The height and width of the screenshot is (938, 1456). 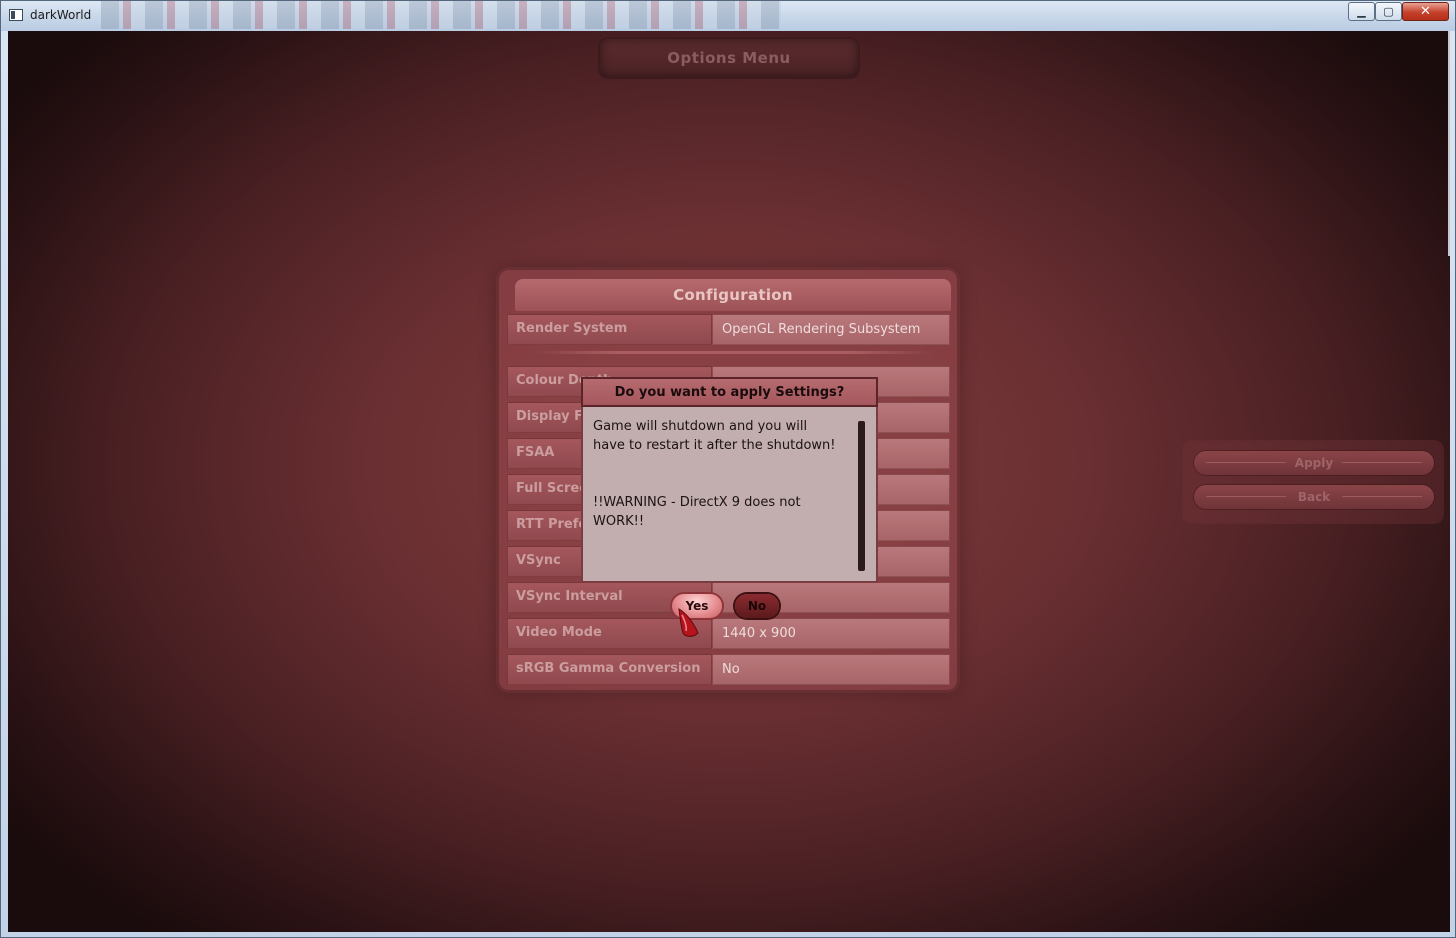 I want to click on dialog-message-line: have to restart it after the shutdown!, so click(x=714, y=445).